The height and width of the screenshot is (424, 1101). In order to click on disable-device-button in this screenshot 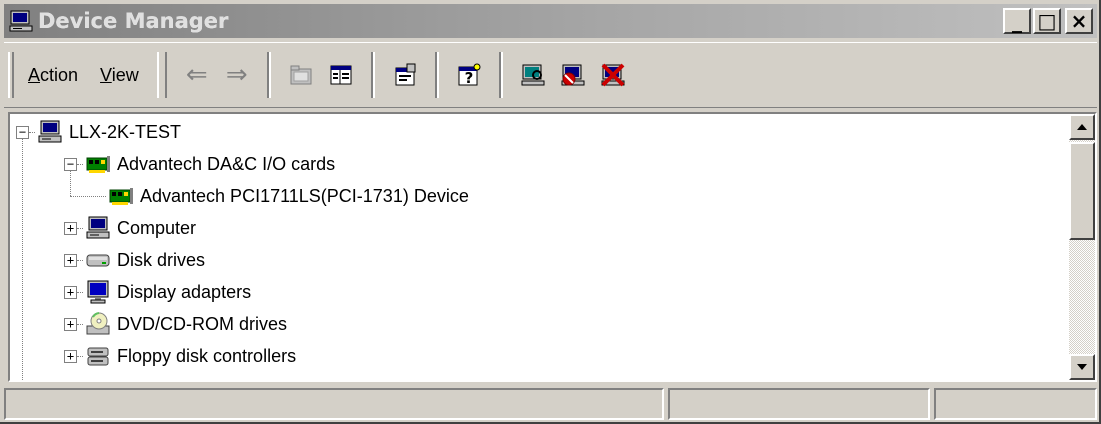, I will do `click(573, 75)`.